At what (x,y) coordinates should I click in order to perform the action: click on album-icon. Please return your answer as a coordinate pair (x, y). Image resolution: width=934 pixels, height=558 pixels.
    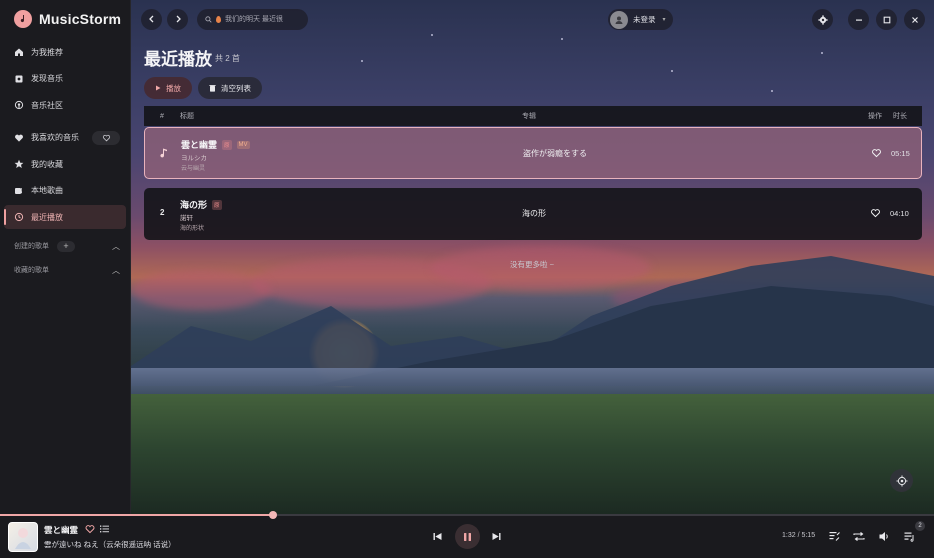
    Looking at the image, I should click on (19, 79).